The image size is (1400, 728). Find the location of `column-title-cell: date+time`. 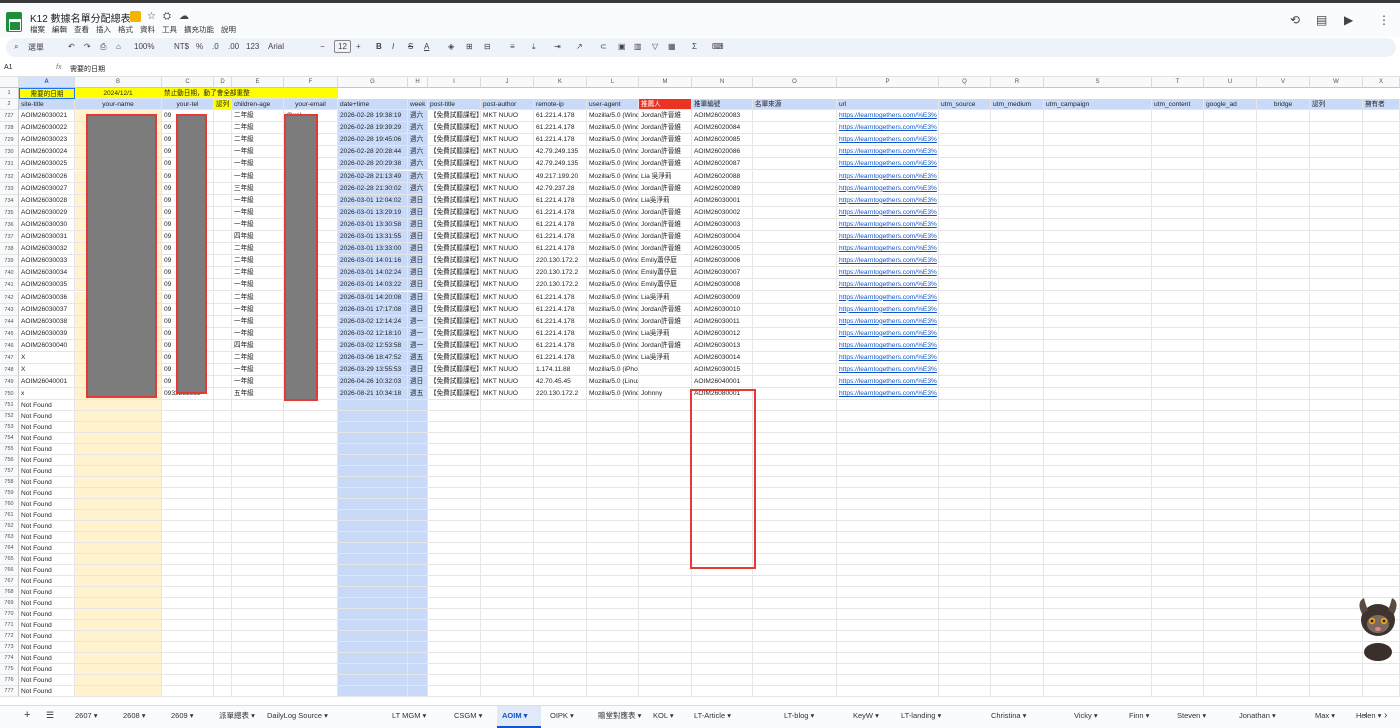

column-title-cell: date+time is located at coordinates (373, 104).